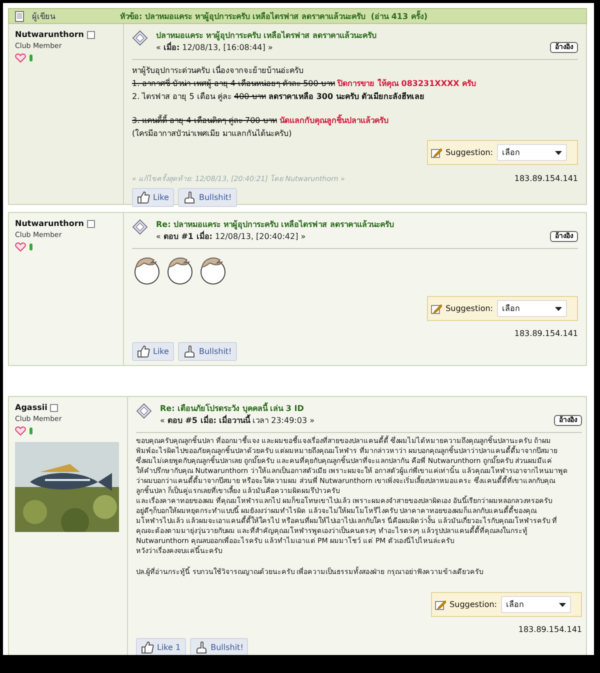  I want to click on author-name: Agassii, so click(31, 407).